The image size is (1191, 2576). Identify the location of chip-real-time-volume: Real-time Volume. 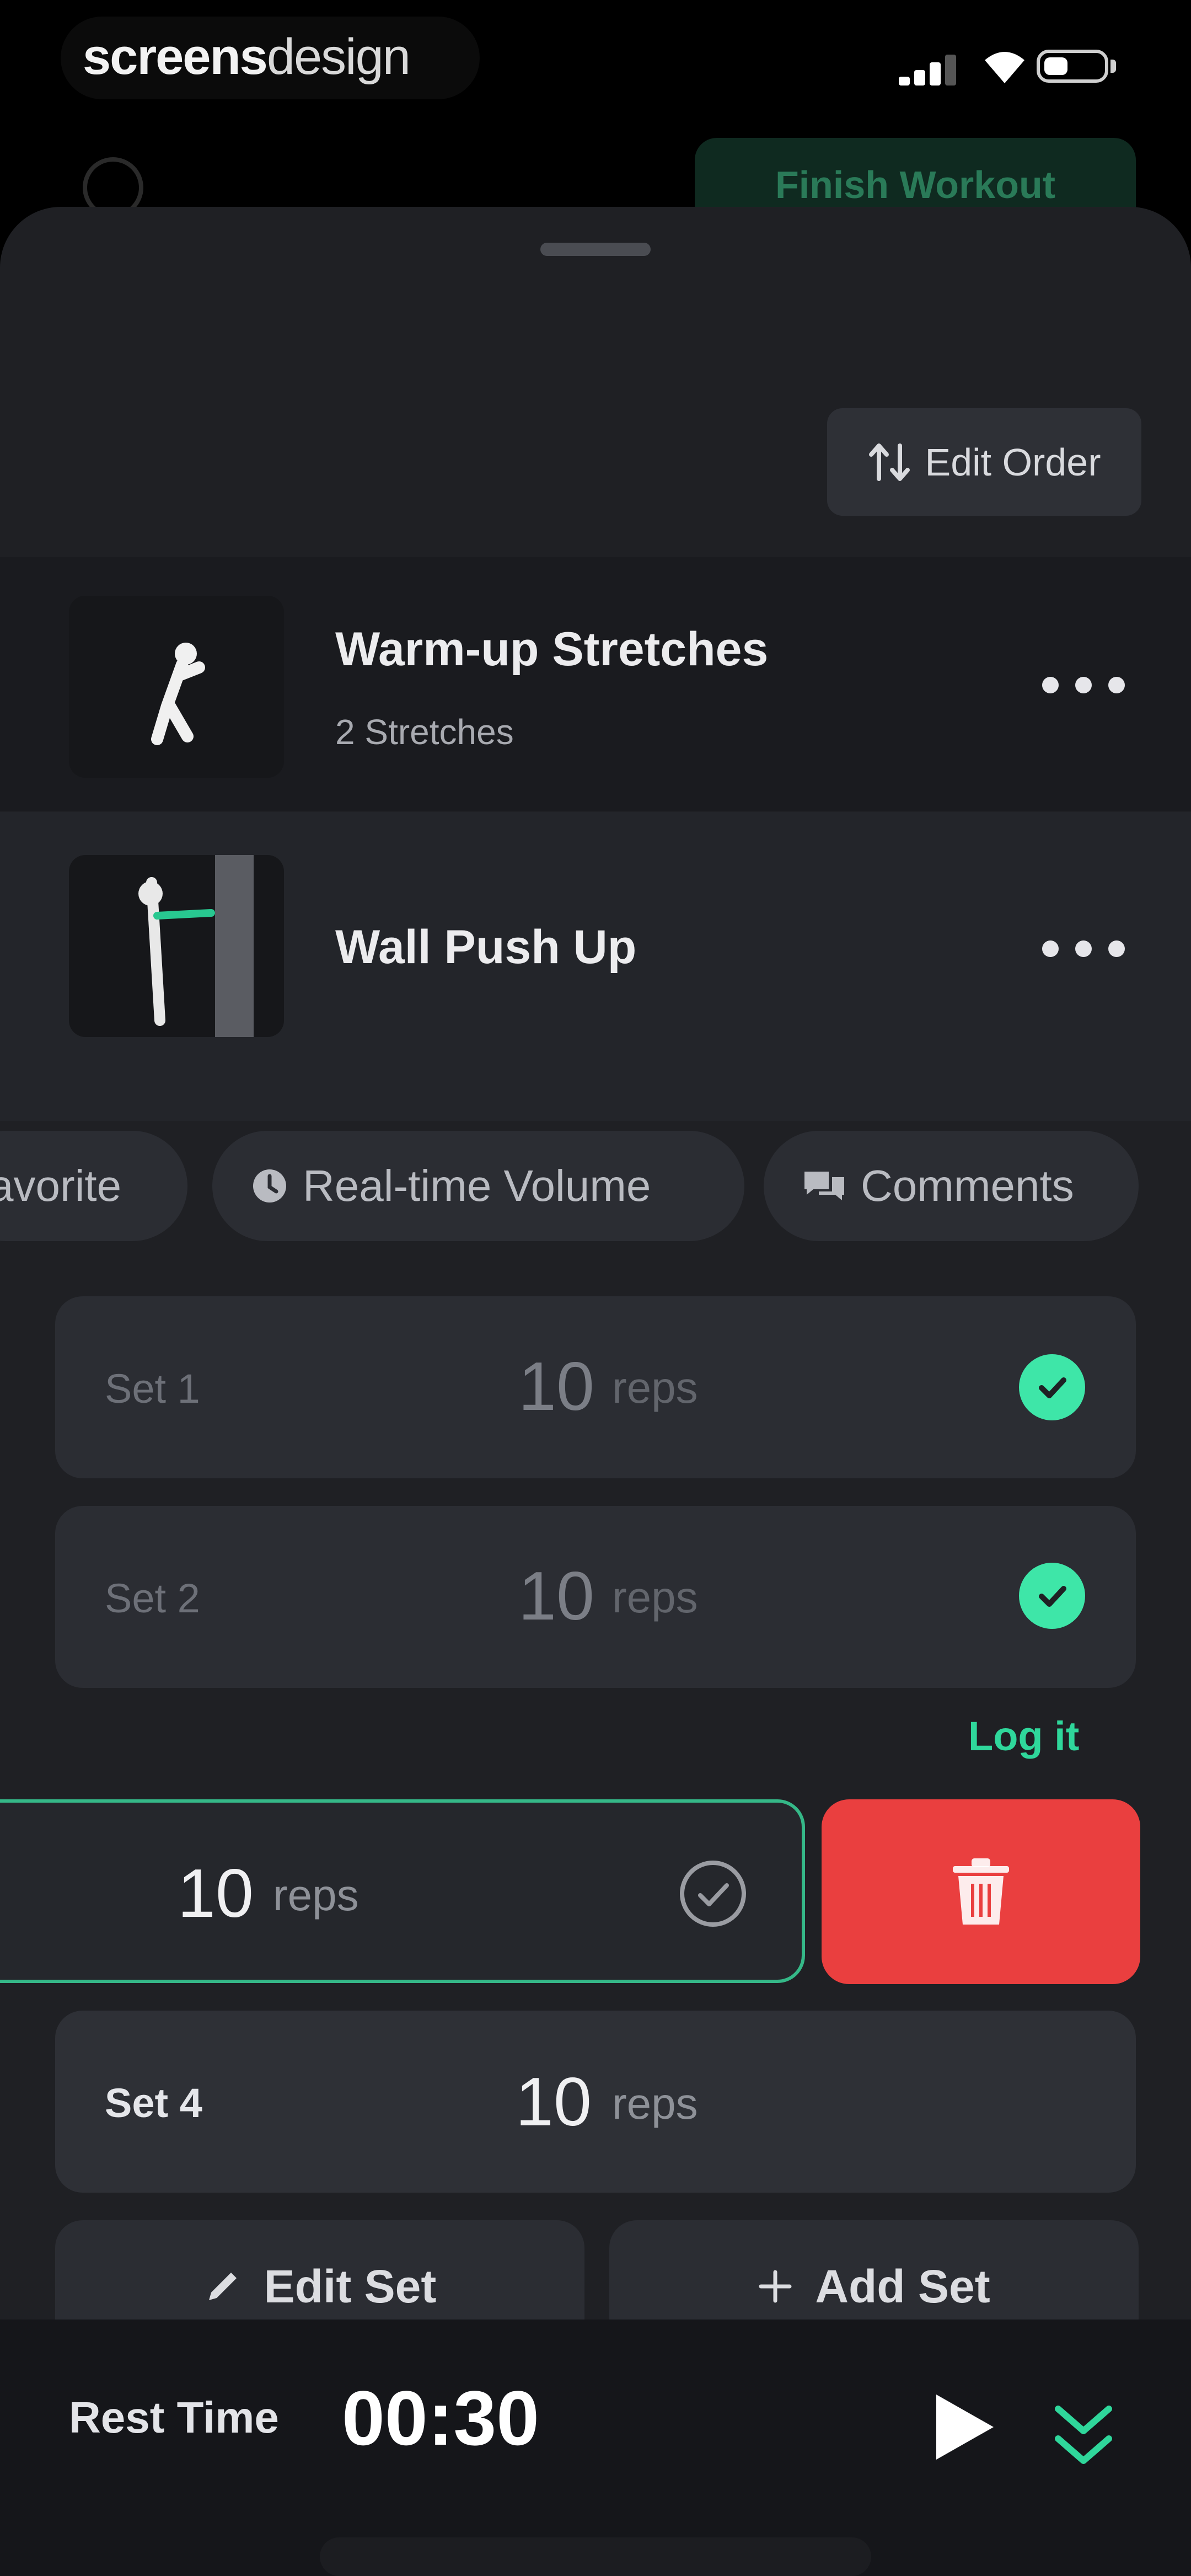
(478, 1186).